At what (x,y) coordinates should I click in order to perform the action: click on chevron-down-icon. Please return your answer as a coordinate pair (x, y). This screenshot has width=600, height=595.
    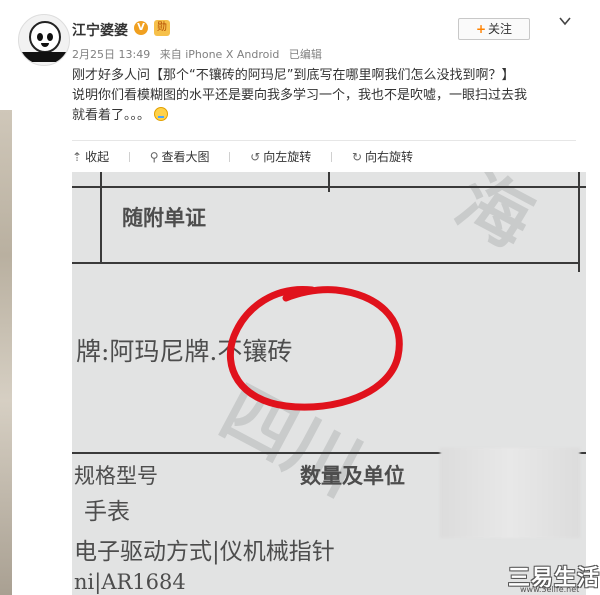
    Looking at the image, I should click on (565, 21).